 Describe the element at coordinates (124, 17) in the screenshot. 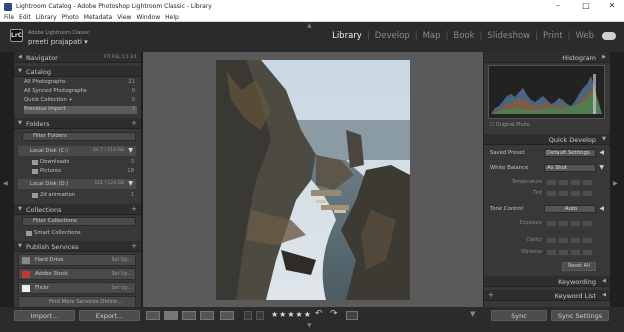

I see `menu-view: View` at that location.